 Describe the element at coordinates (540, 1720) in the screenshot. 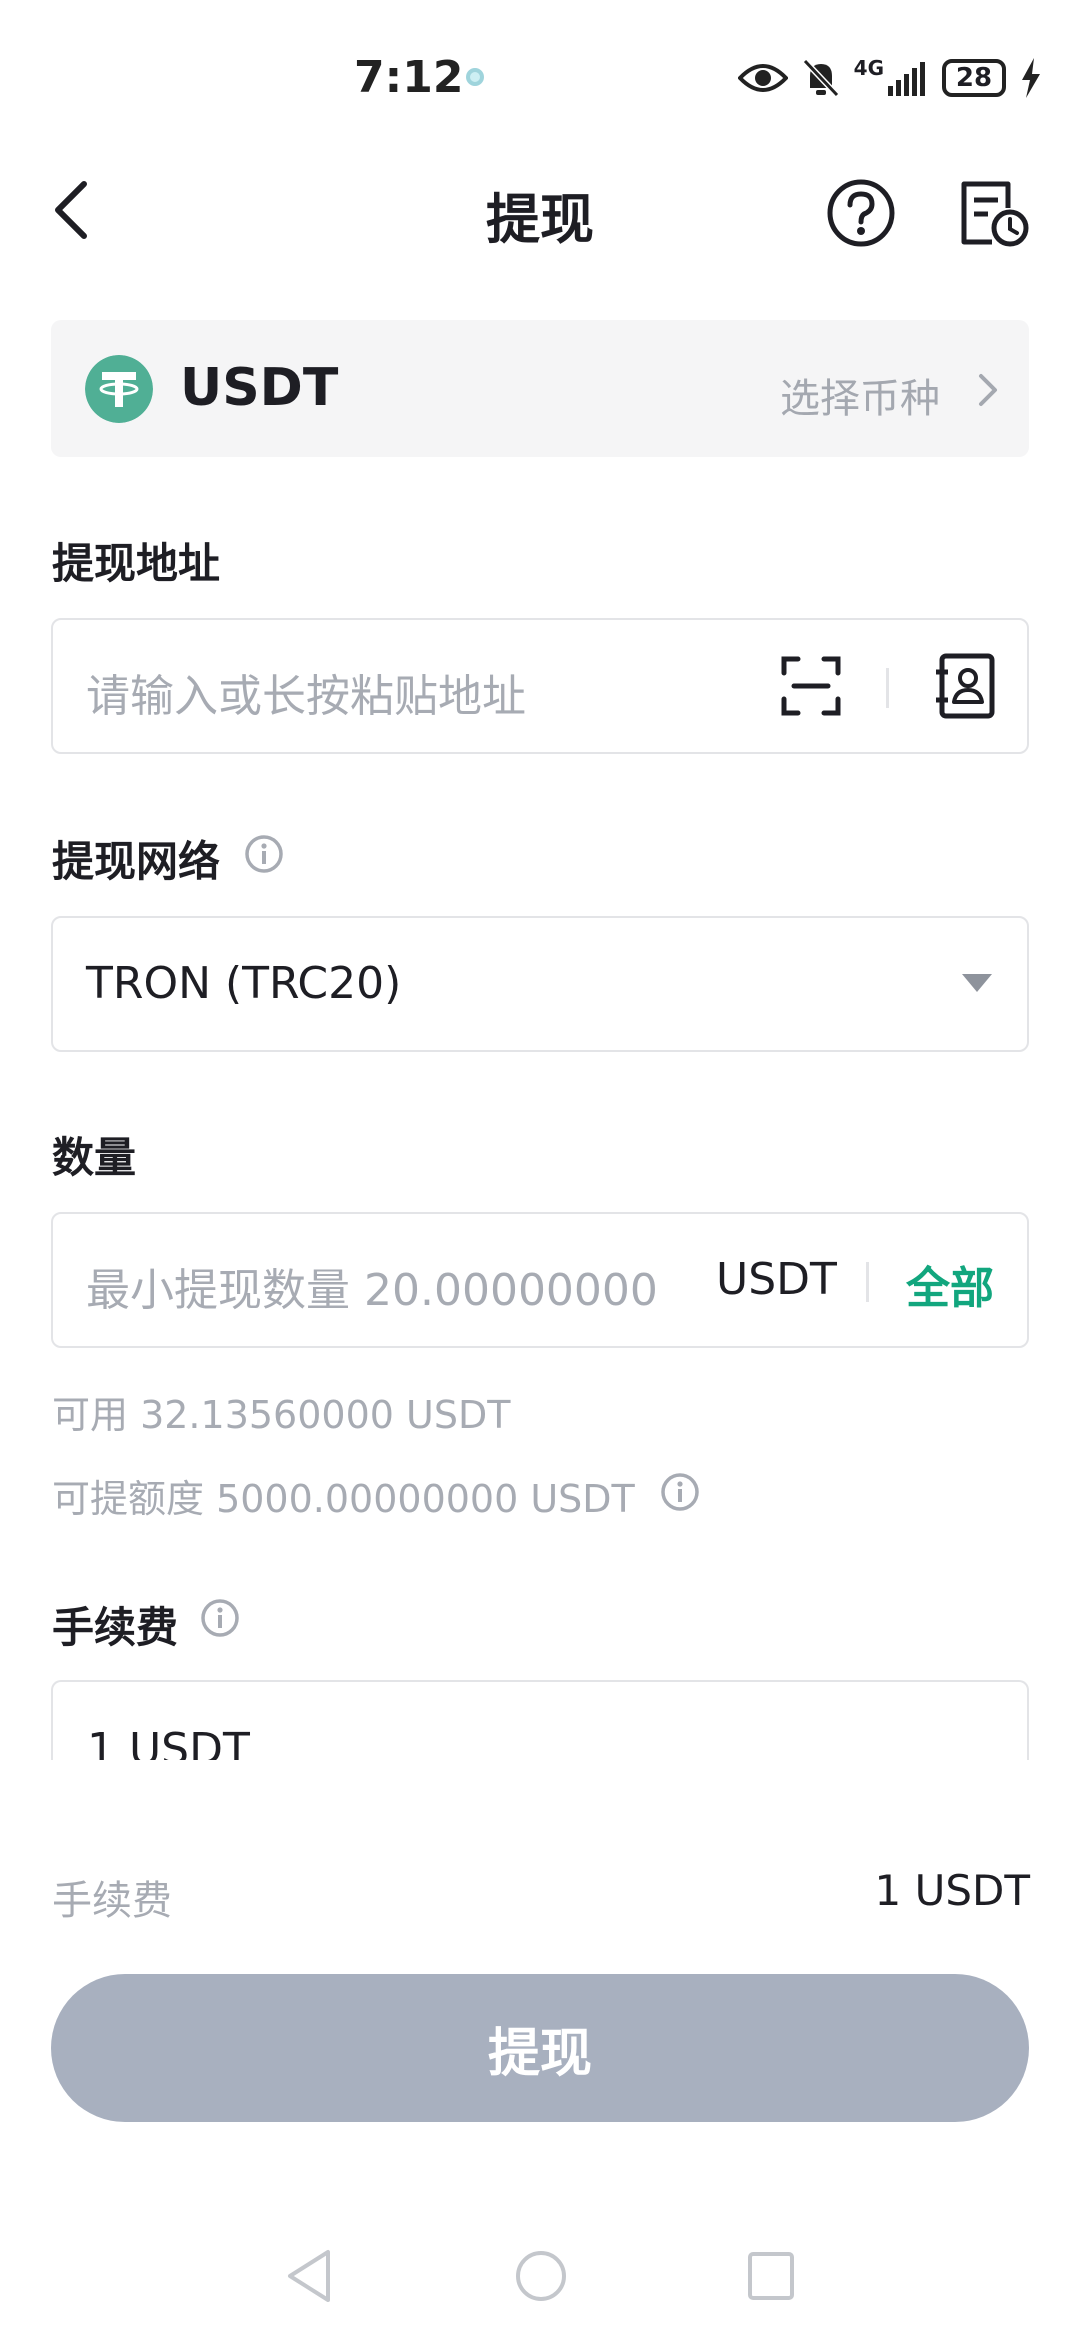

I see `fee-field: 1 USDT` at that location.